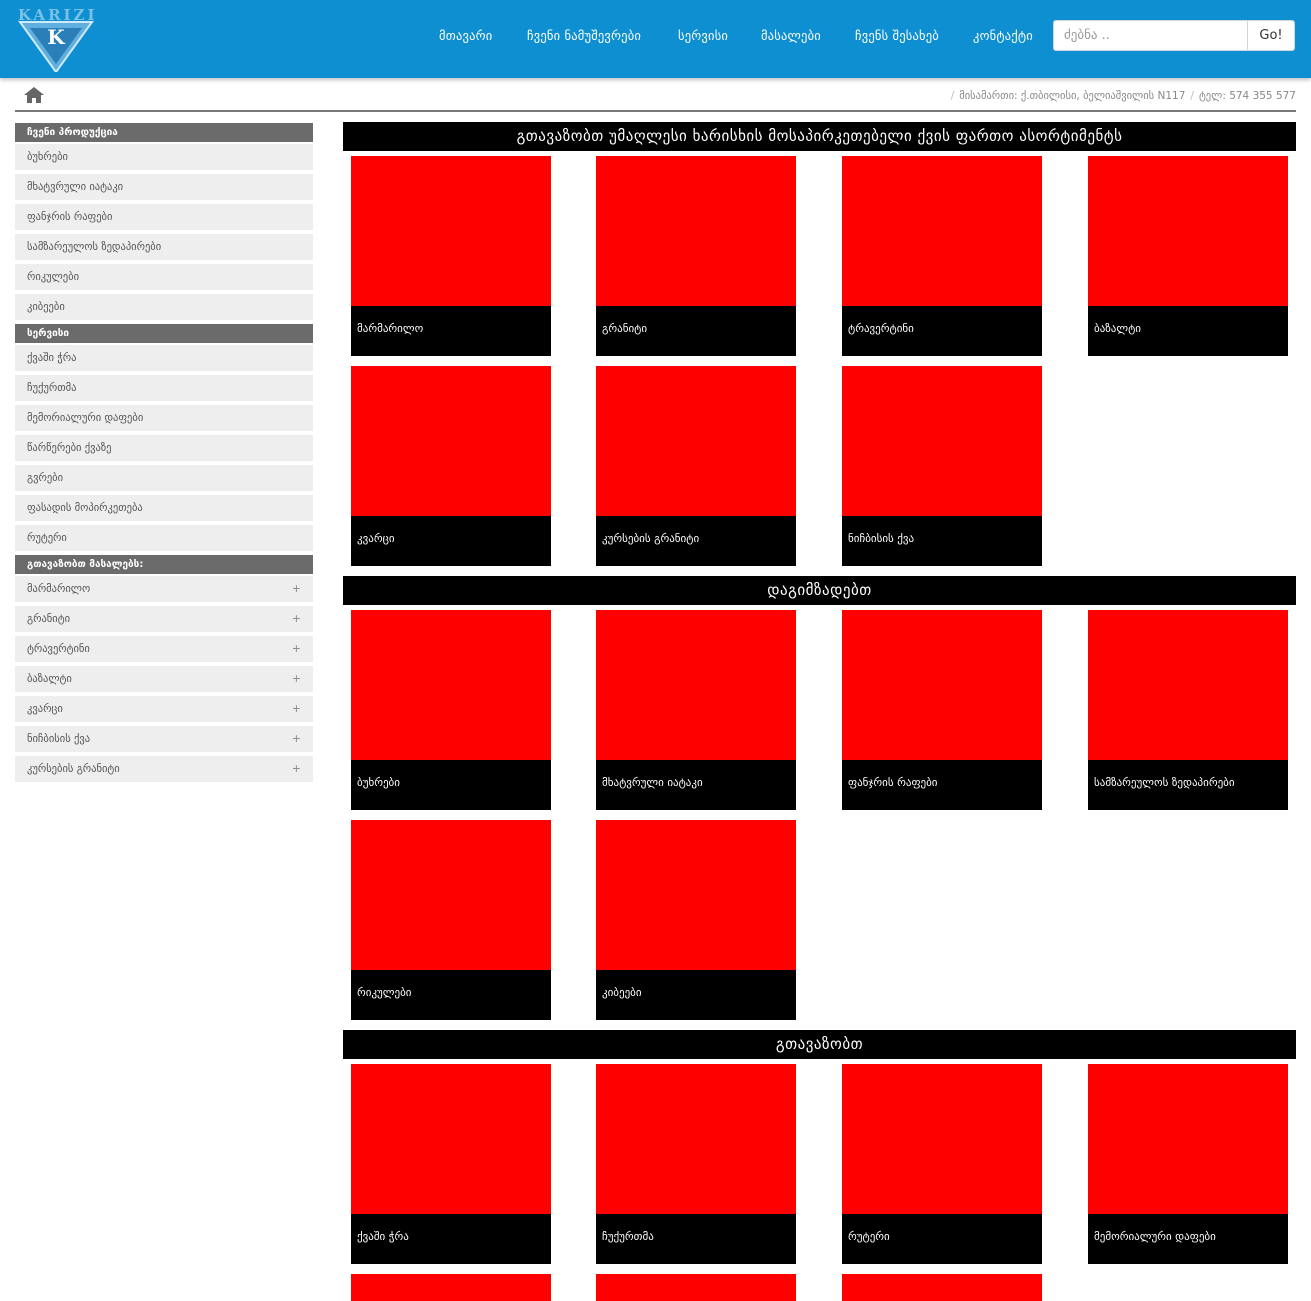 This screenshot has width=1311, height=1301. What do you see at coordinates (164, 418) in the screenshot?
I see `sidebar-item-memorial-plates: მემორიალური დაფები` at bounding box center [164, 418].